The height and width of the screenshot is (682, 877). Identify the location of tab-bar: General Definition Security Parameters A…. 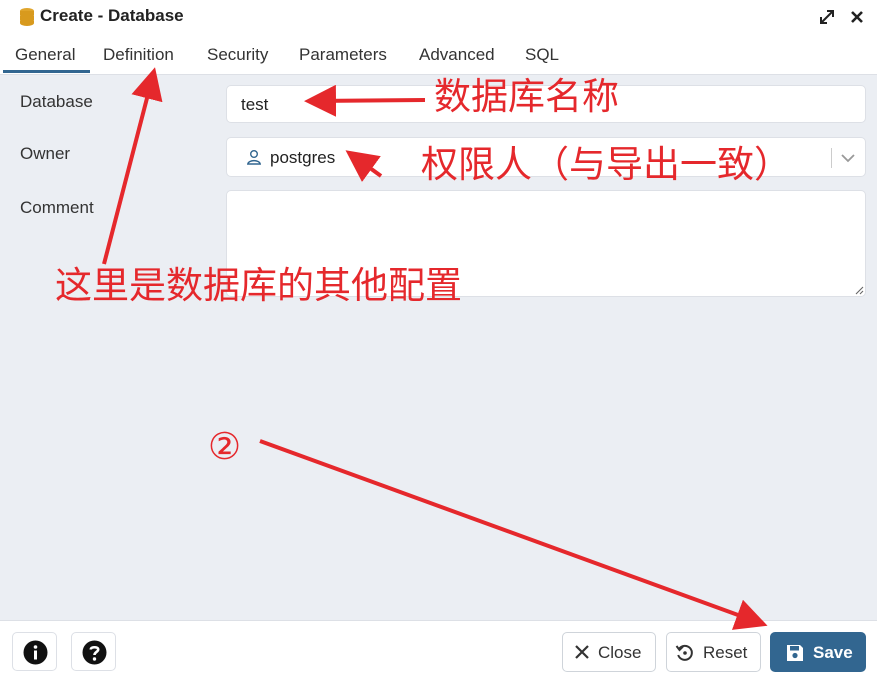
(438, 55).